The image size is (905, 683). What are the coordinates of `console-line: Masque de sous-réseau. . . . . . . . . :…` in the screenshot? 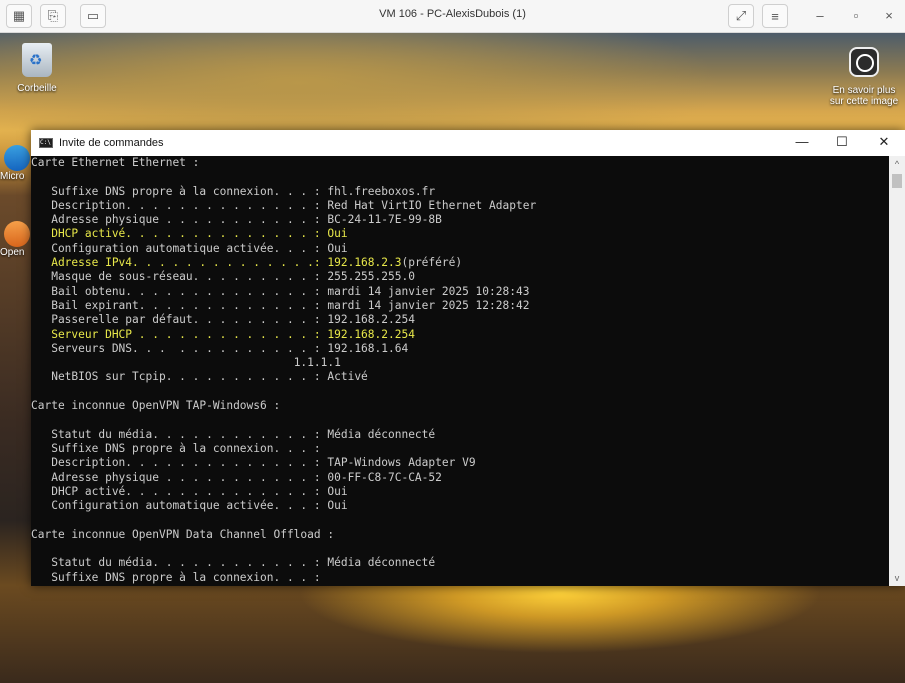 It's located at (460, 277).